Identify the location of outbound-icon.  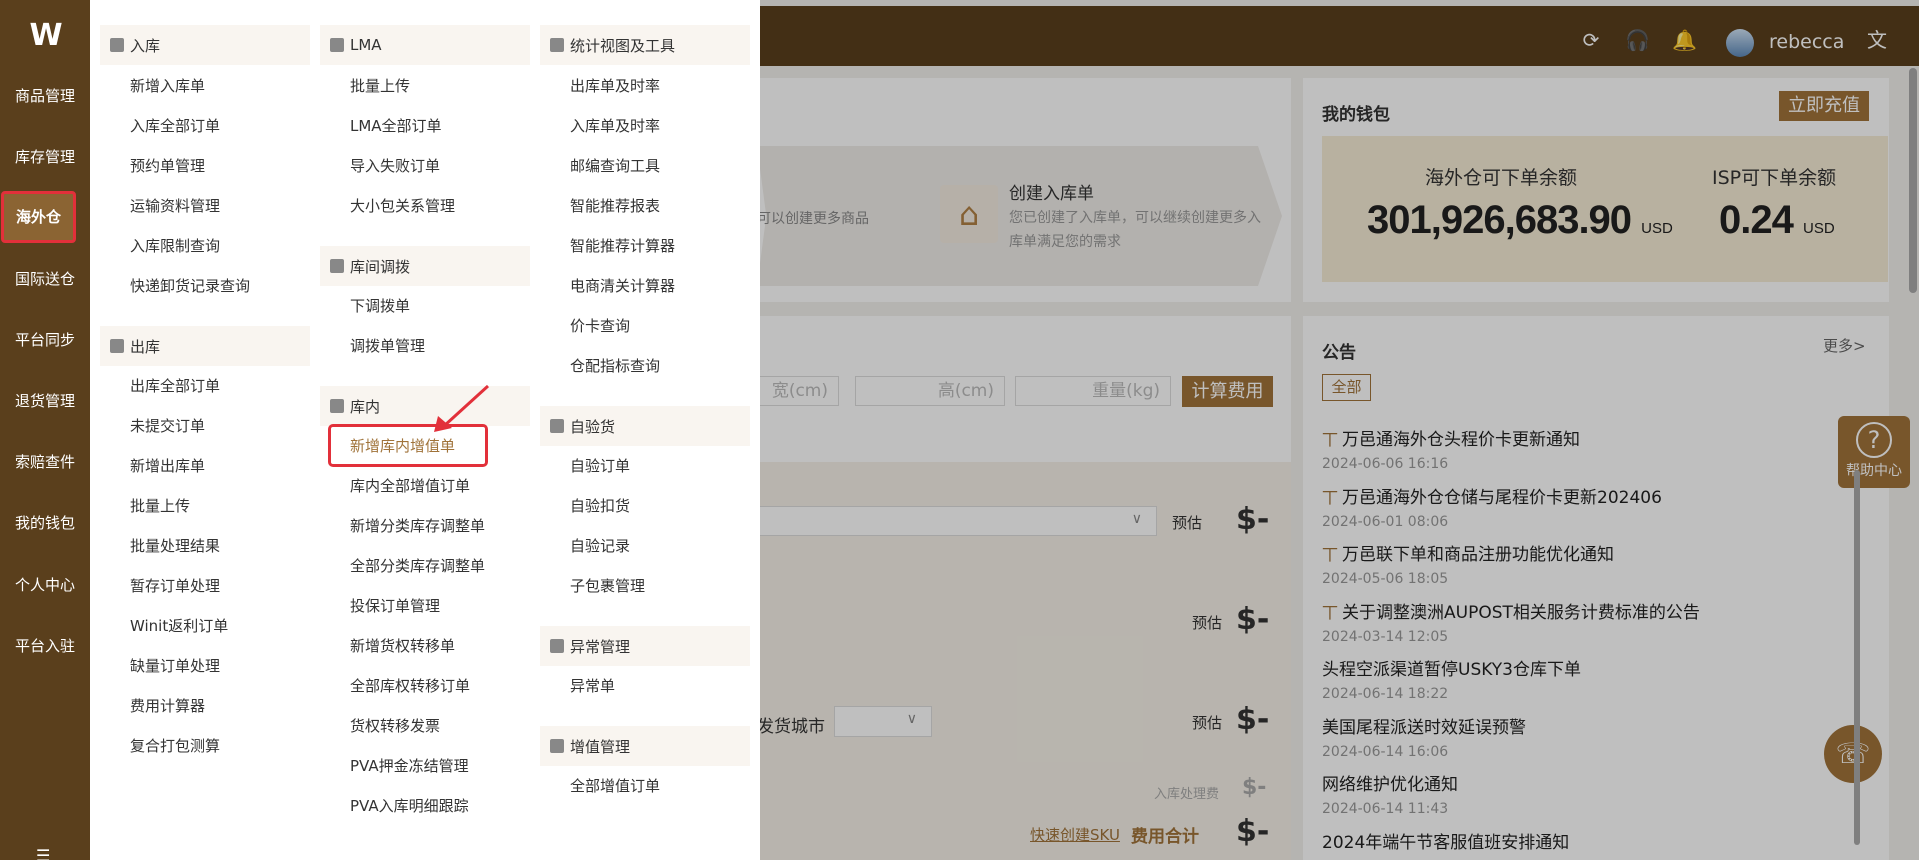
(117, 346).